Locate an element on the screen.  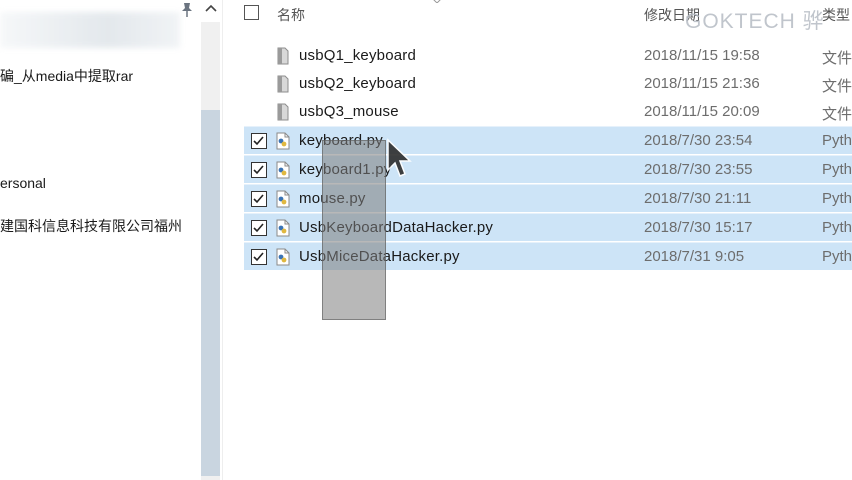
file-date: 2018/7/31 9:05 is located at coordinates (694, 256).